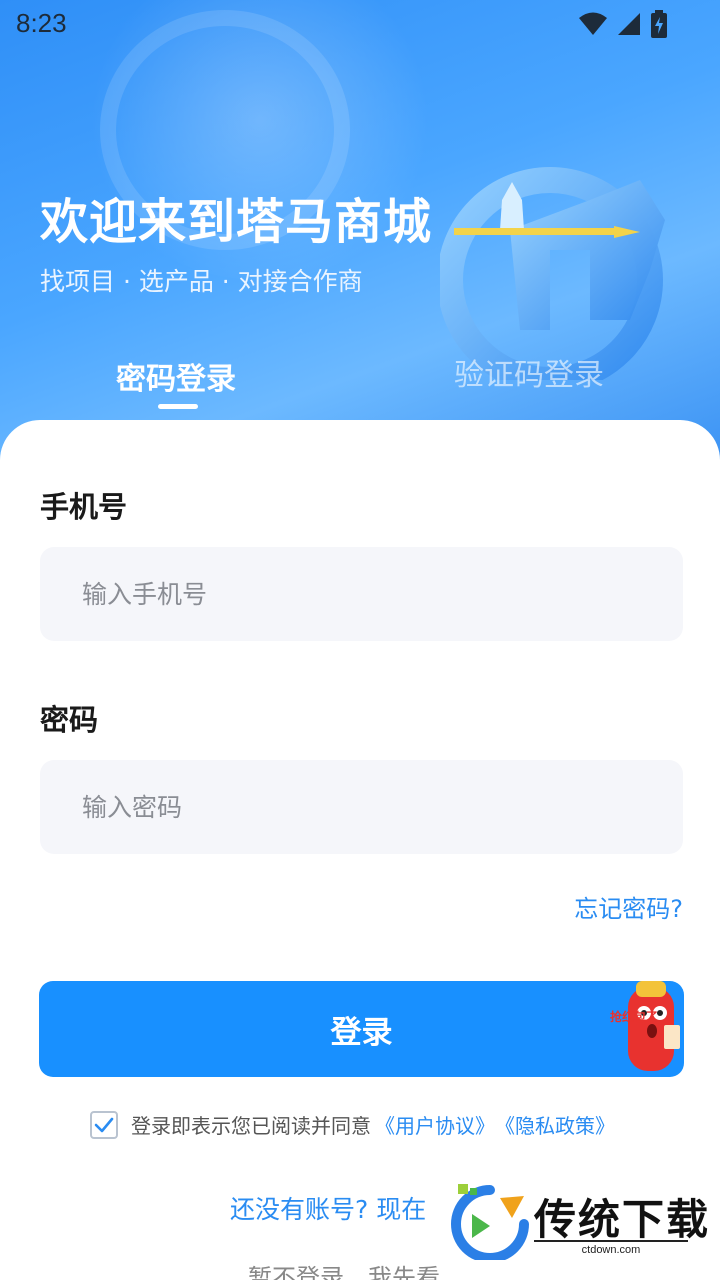 The width and height of the screenshot is (720, 1280). Describe the element at coordinates (236, 222) in the screenshot. I see `page-title: 欢迎来到塔马商城` at that location.